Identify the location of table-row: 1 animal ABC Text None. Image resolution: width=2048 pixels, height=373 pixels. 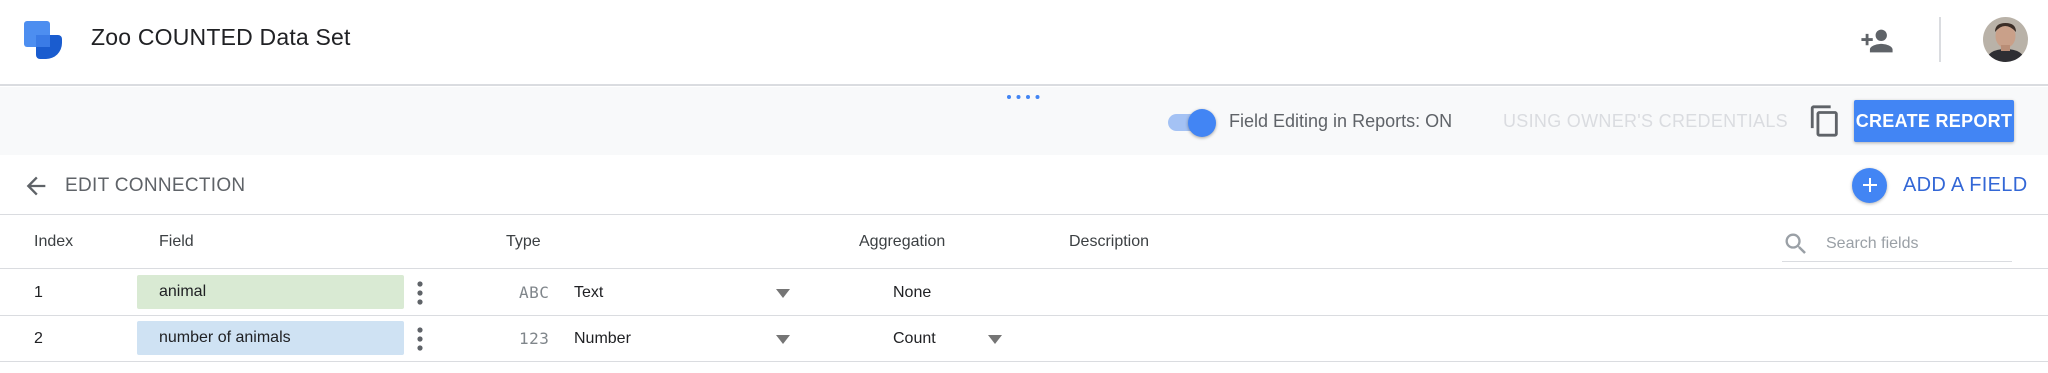
(1024, 293).